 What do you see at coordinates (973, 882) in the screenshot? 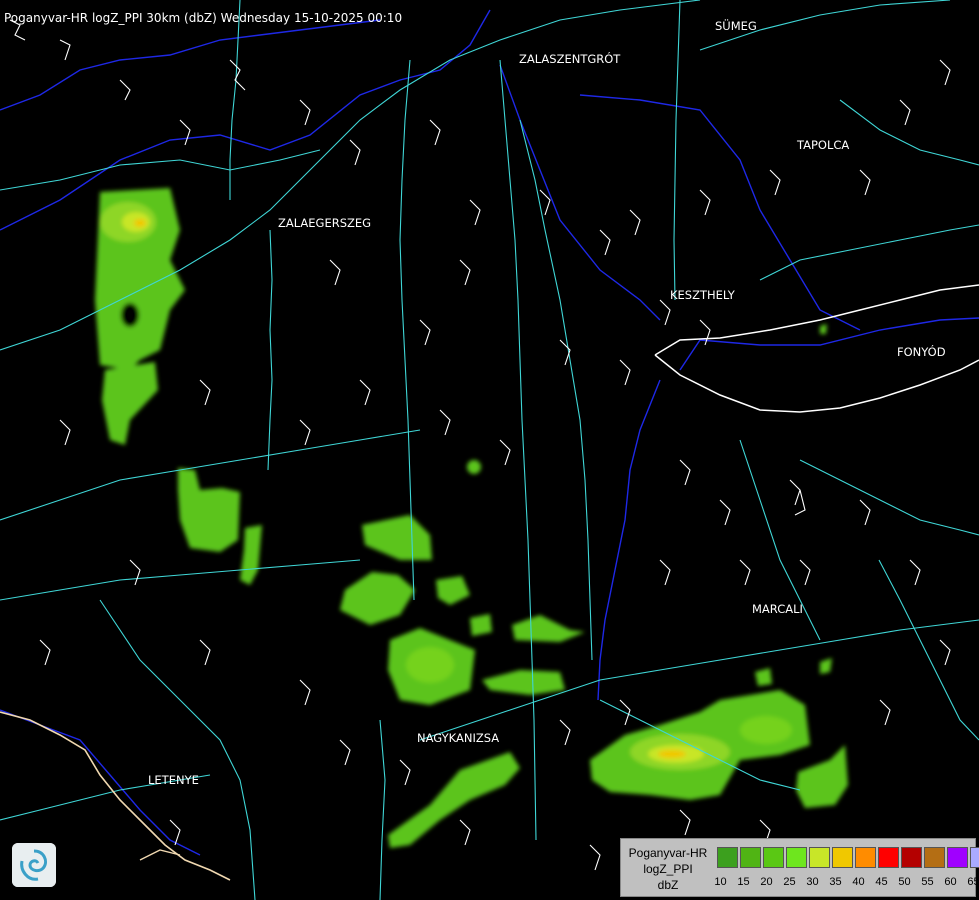
I see `legend-tick-label: 65` at bounding box center [973, 882].